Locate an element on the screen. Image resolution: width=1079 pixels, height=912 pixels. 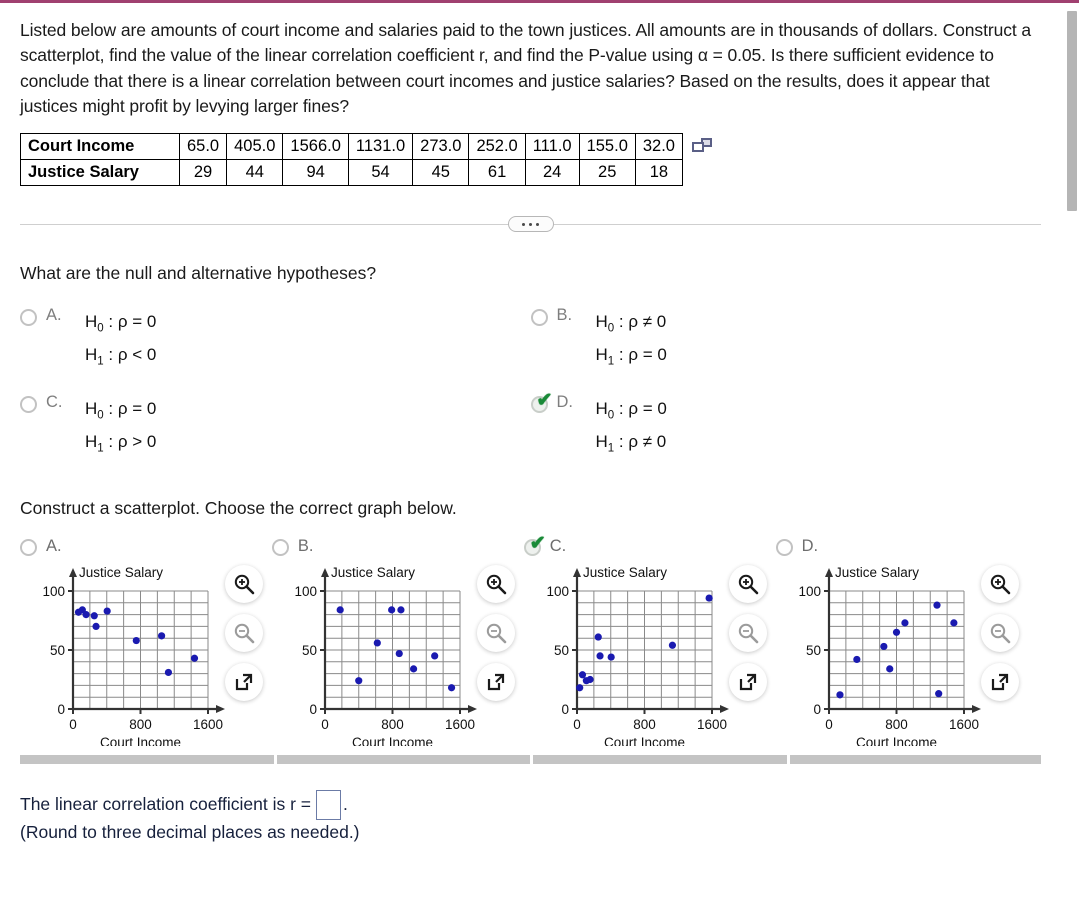
graph-letter-c: C. is located at coordinates (558, 545).